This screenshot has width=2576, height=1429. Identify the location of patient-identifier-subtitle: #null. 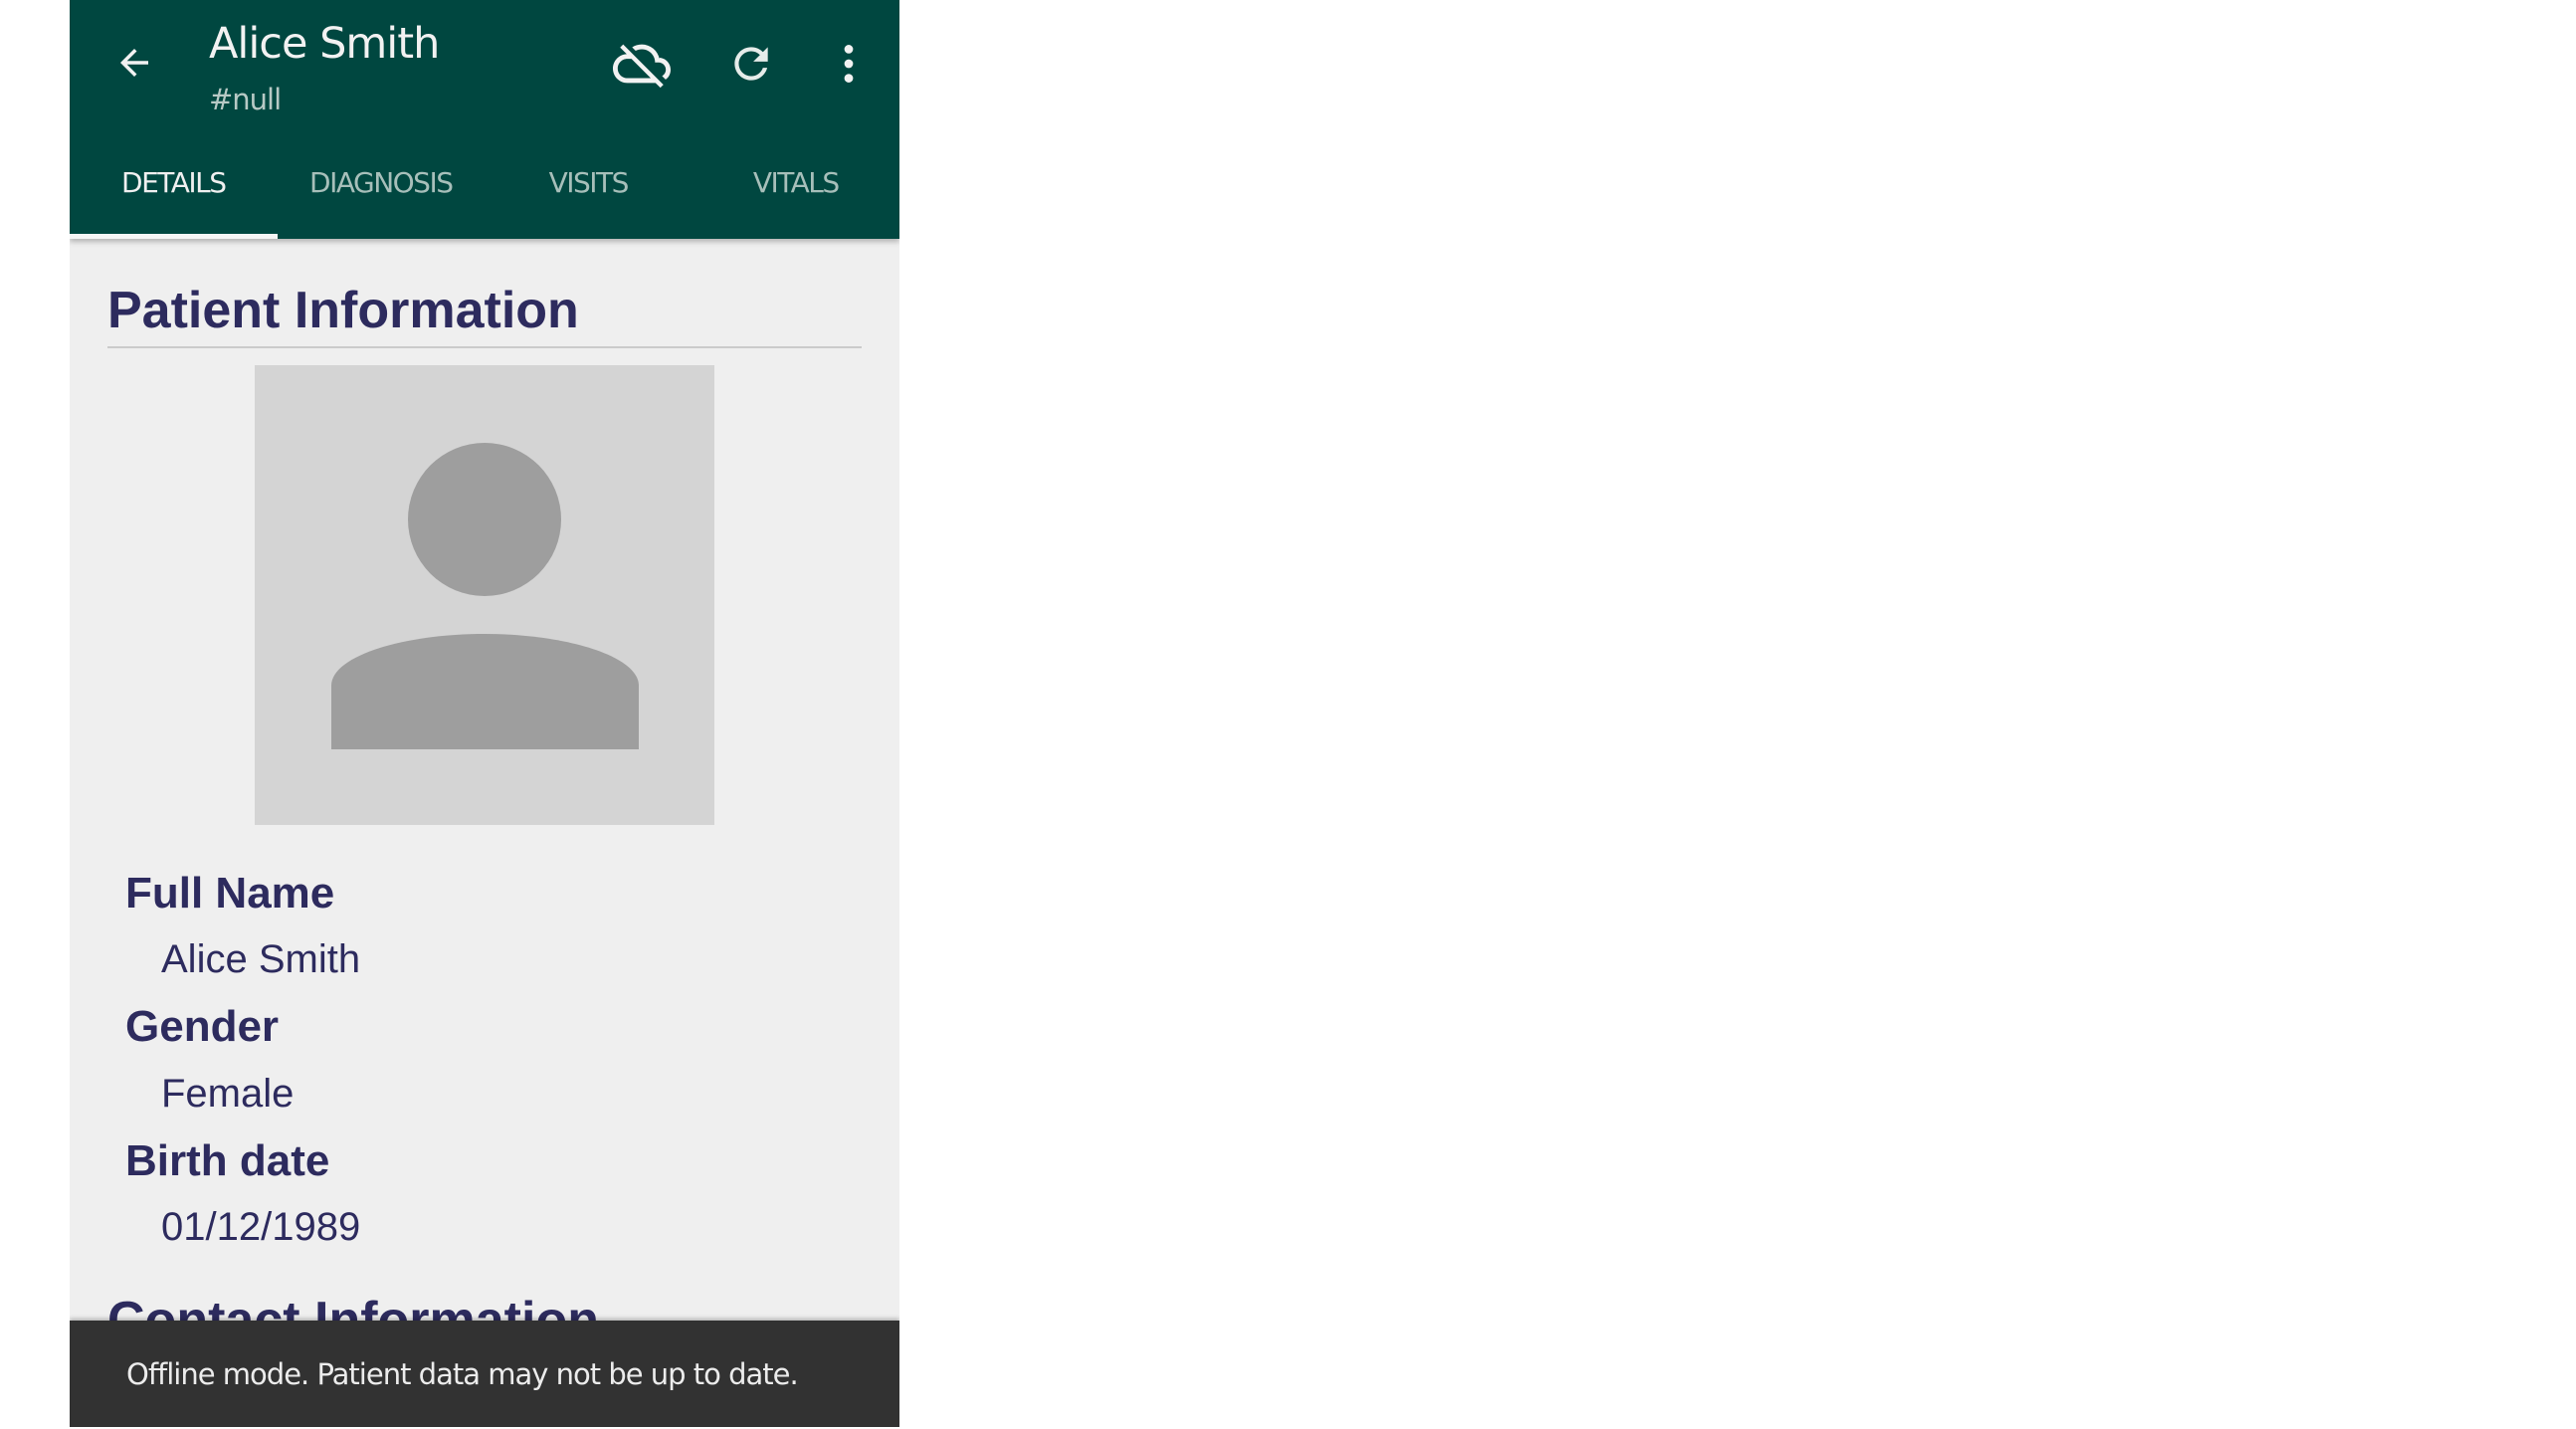
(245, 99).